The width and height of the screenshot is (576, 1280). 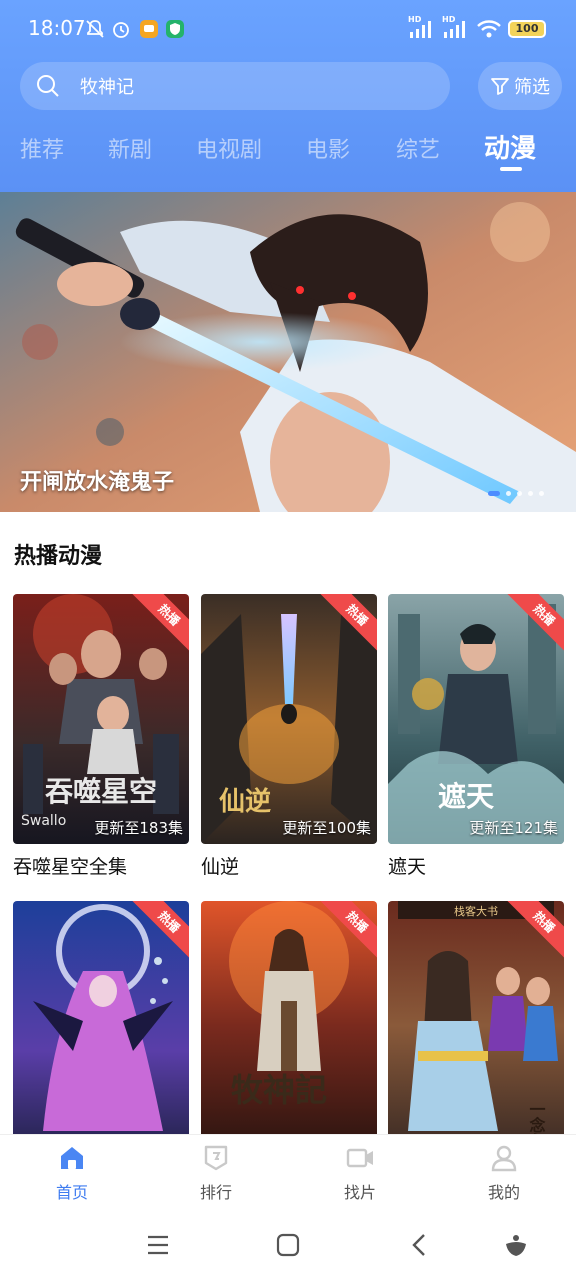 I want to click on filter-button: 筛选, so click(x=520, y=86).